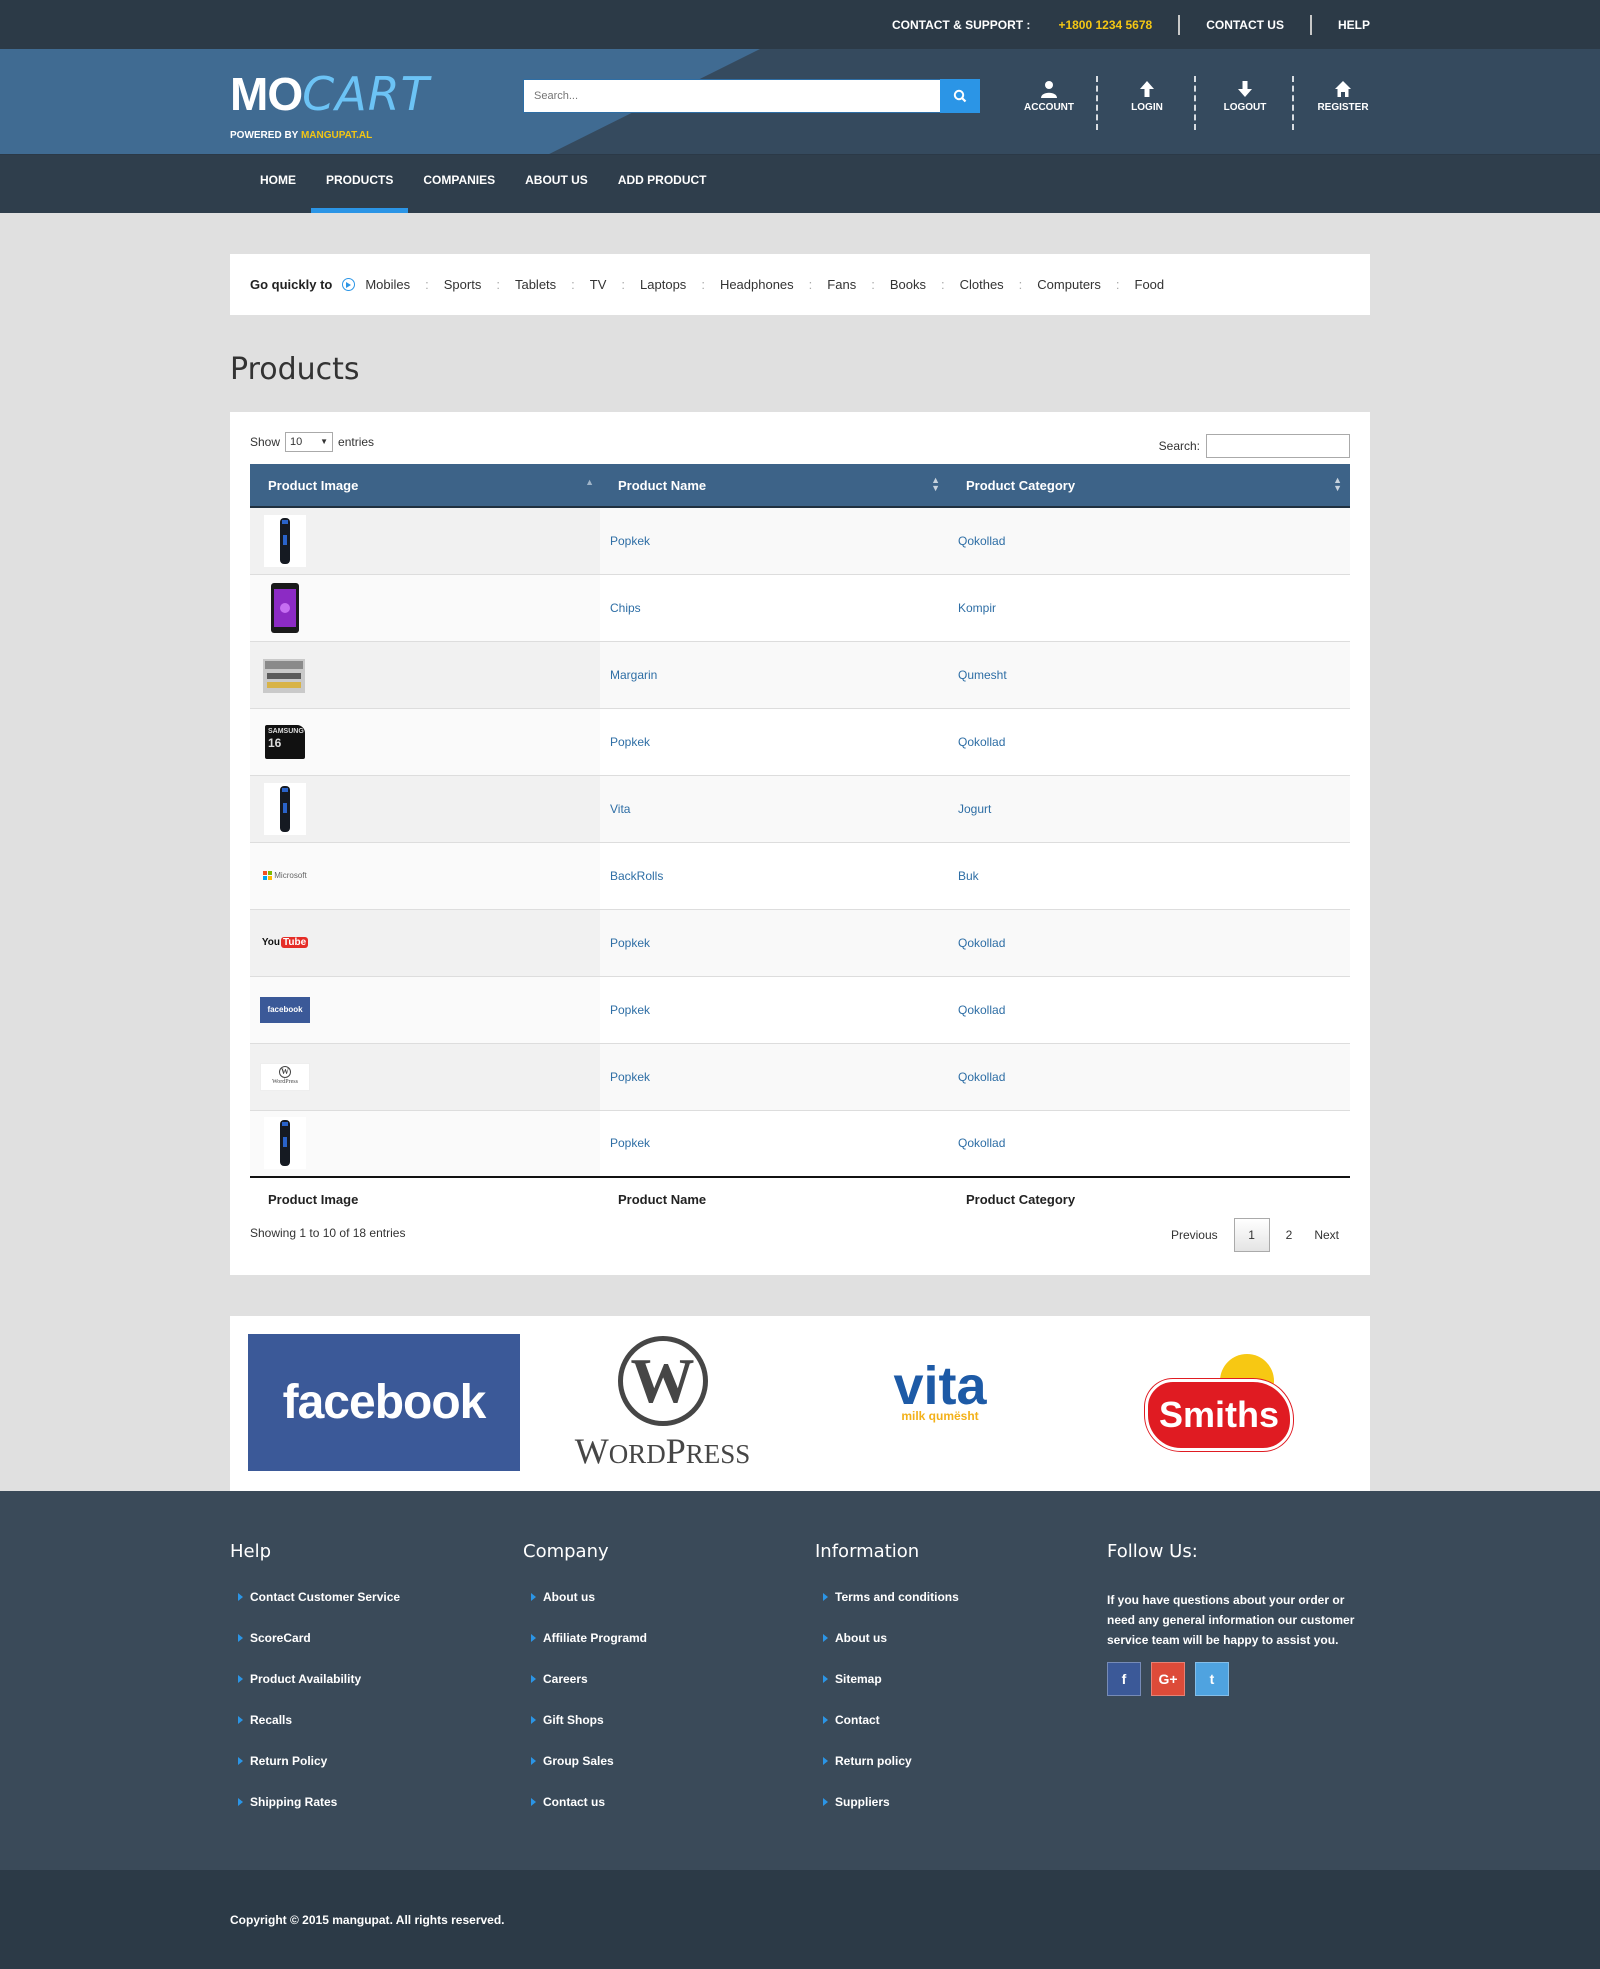 The image size is (1600, 1969). What do you see at coordinates (1194, 1235) in the screenshot?
I see `previous-page-button: Previous` at bounding box center [1194, 1235].